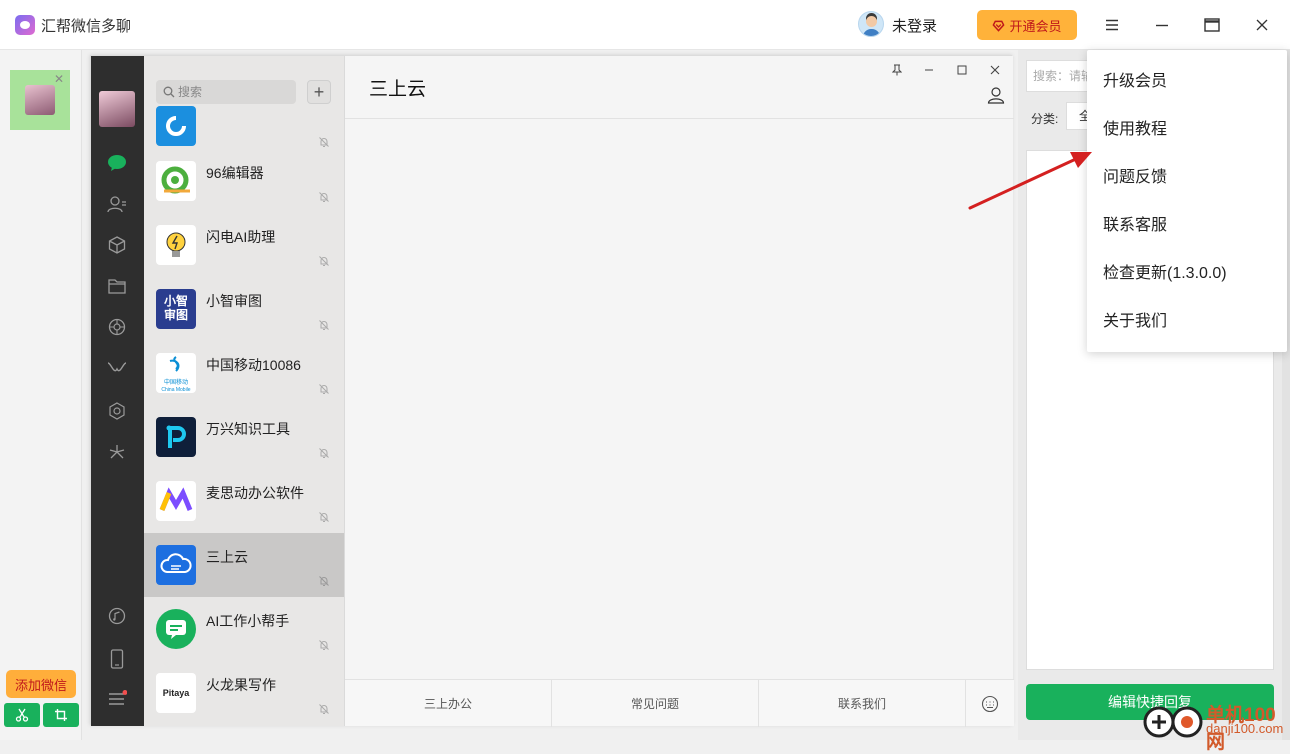 The width and height of the screenshot is (1290, 754). What do you see at coordinates (679, 118) in the screenshot?
I see `chat-header-divider` at bounding box center [679, 118].